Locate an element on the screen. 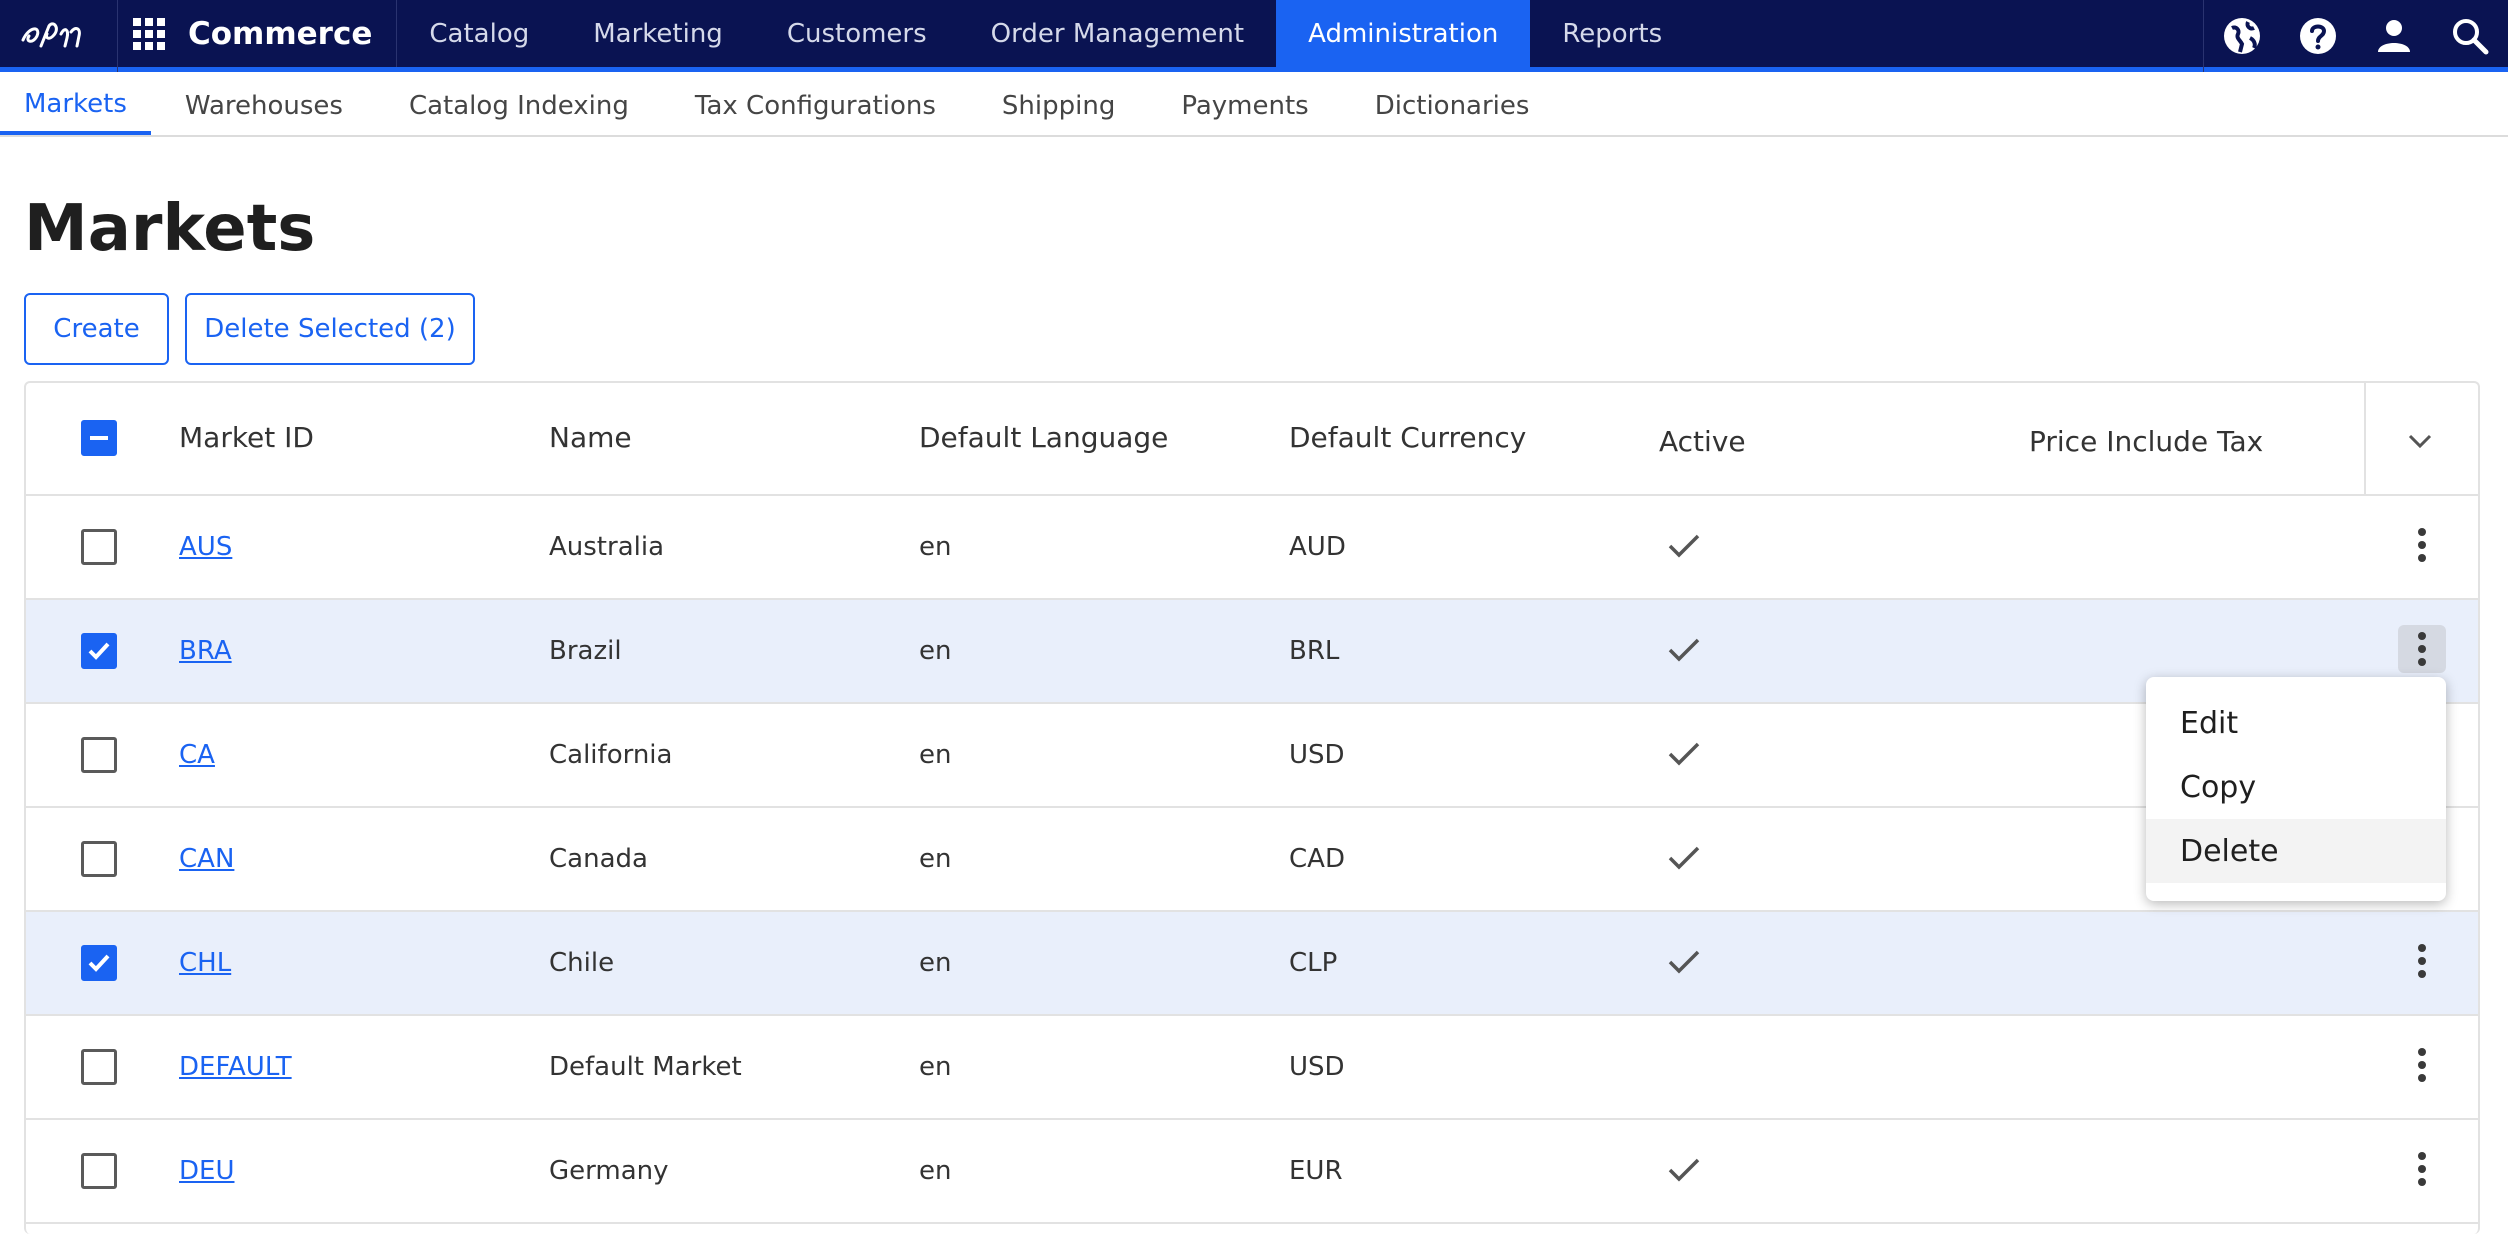 Image resolution: width=2508 pixels, height=1234 pixels. subnav-warehouses: Warehouses is located at coordinates (264, 106).